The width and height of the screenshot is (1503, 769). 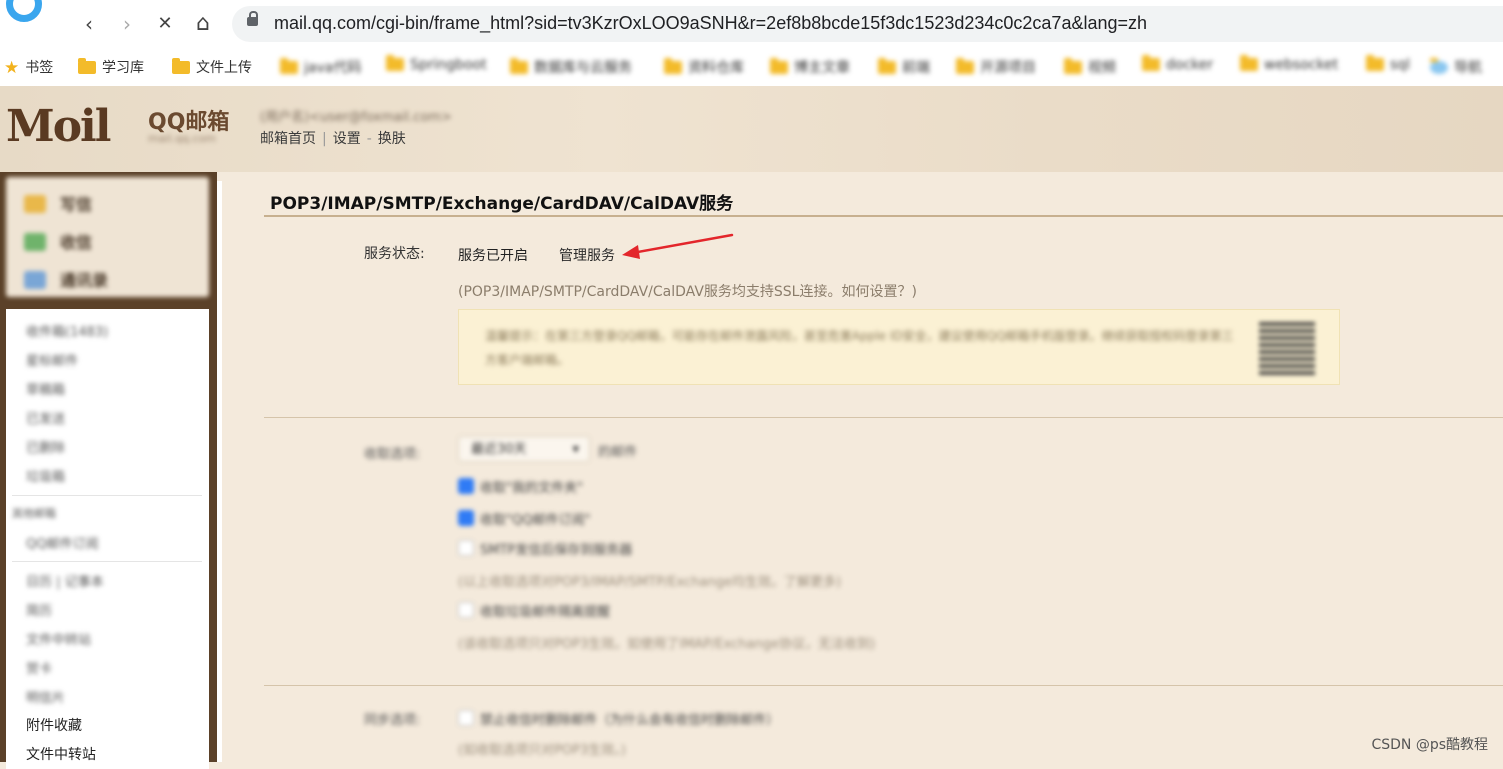 I want to click on sidebar-item-starred: 星标邮件, so click(x=52, y=359).